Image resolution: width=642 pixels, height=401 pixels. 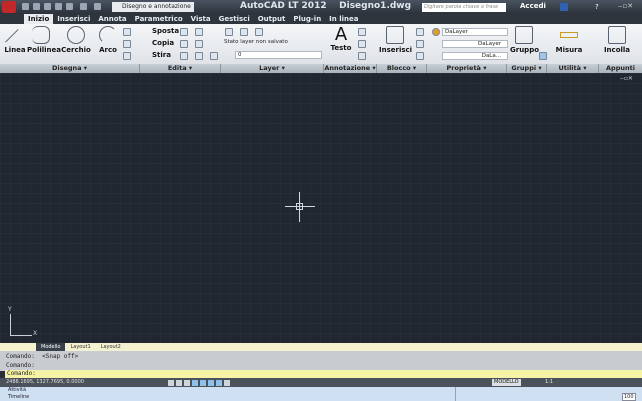 I want to click on print-icon, so click(x=69, y=6).